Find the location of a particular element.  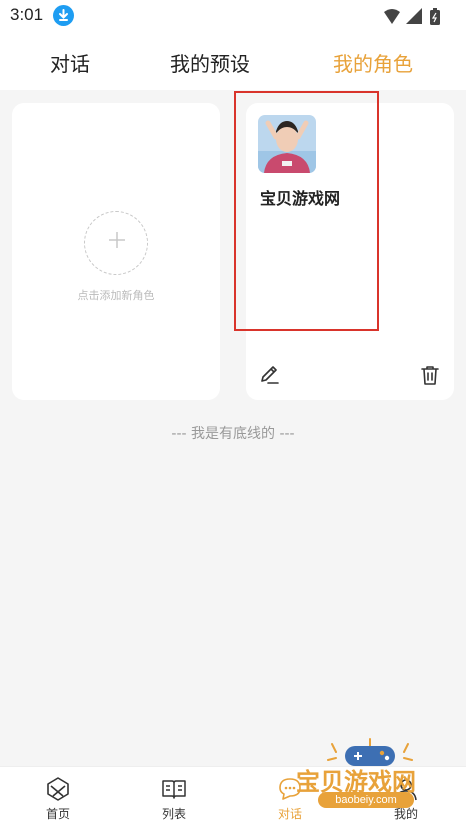

plus-icon is located at coordinates (117, 240).